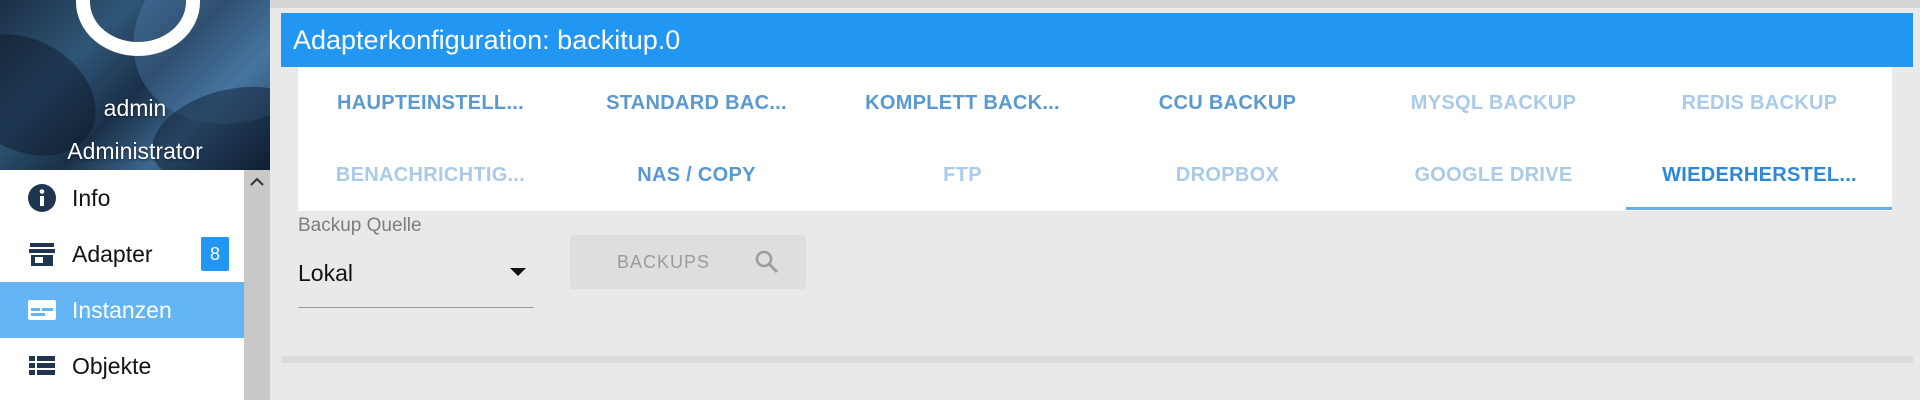 This screenshot has height=400, width=1920. What do you see at coordinates (1227, 103) in the screenshot?
I see `tab-ccu-backup: CCU BACKUP` at bounding box center [1227, 103].